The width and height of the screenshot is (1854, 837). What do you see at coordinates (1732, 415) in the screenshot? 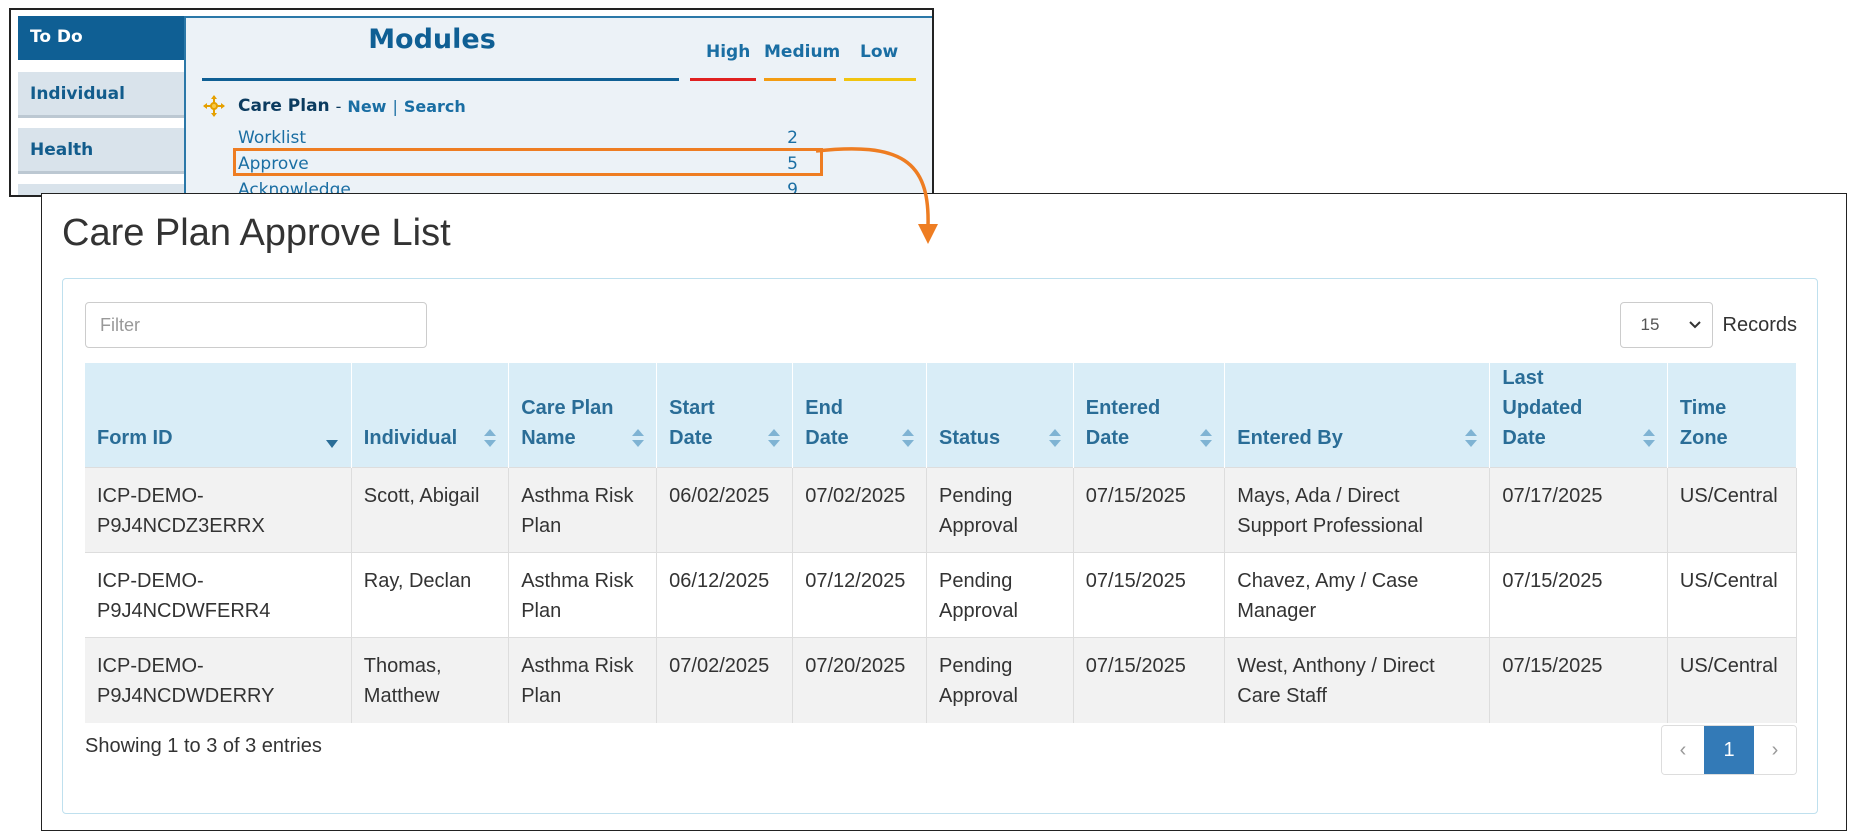
I see `column-header-time-zone: Time Zone` at bounding box center [1732, 415].